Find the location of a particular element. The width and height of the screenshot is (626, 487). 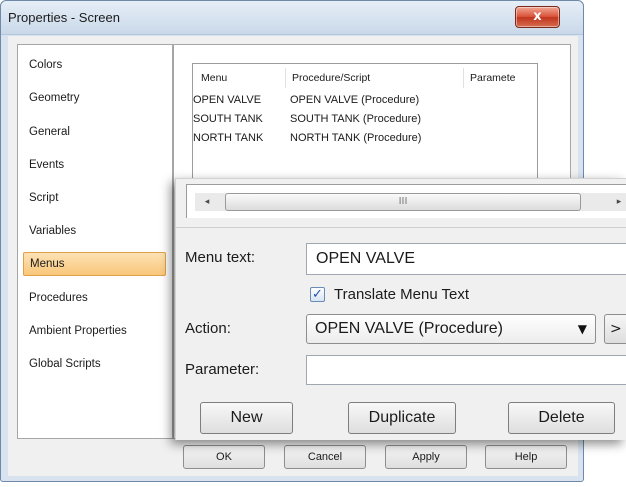

scrollbar-track: ◂ III ▸ is located at coordinates (410, 202).